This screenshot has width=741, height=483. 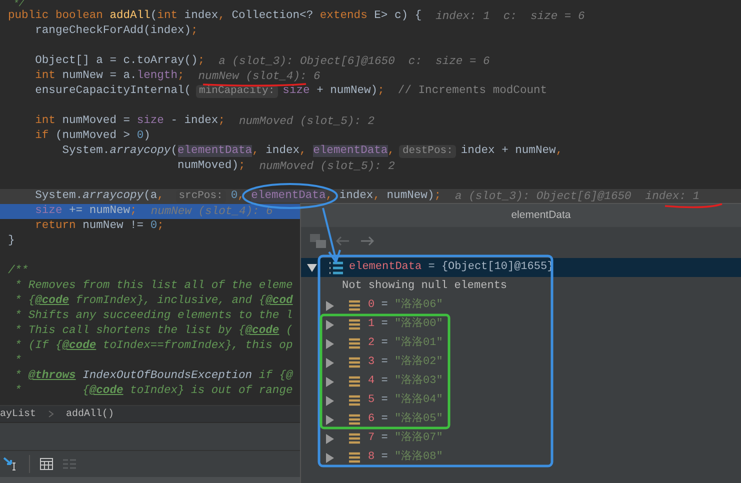 What do you see at coordinates (451, 268) in the screenshot?
I see `variable-entry: elementData = {Object[10]@1655}` at bounding box center [451, 268].